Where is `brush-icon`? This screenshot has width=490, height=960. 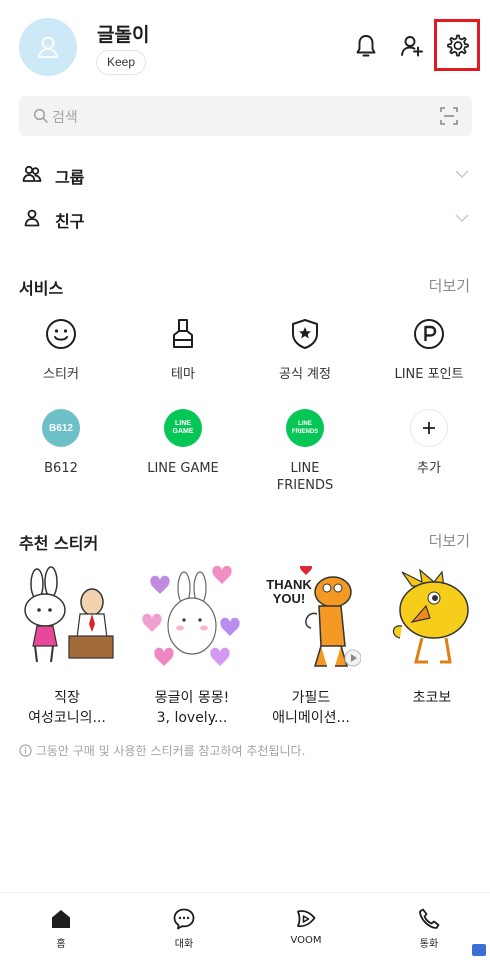
brush-icon is located at coordinates (183, 333).